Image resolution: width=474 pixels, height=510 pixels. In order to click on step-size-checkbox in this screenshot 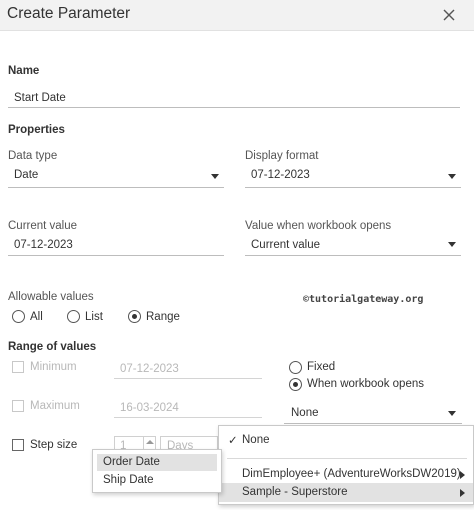, I will do `click(18, 445)`.